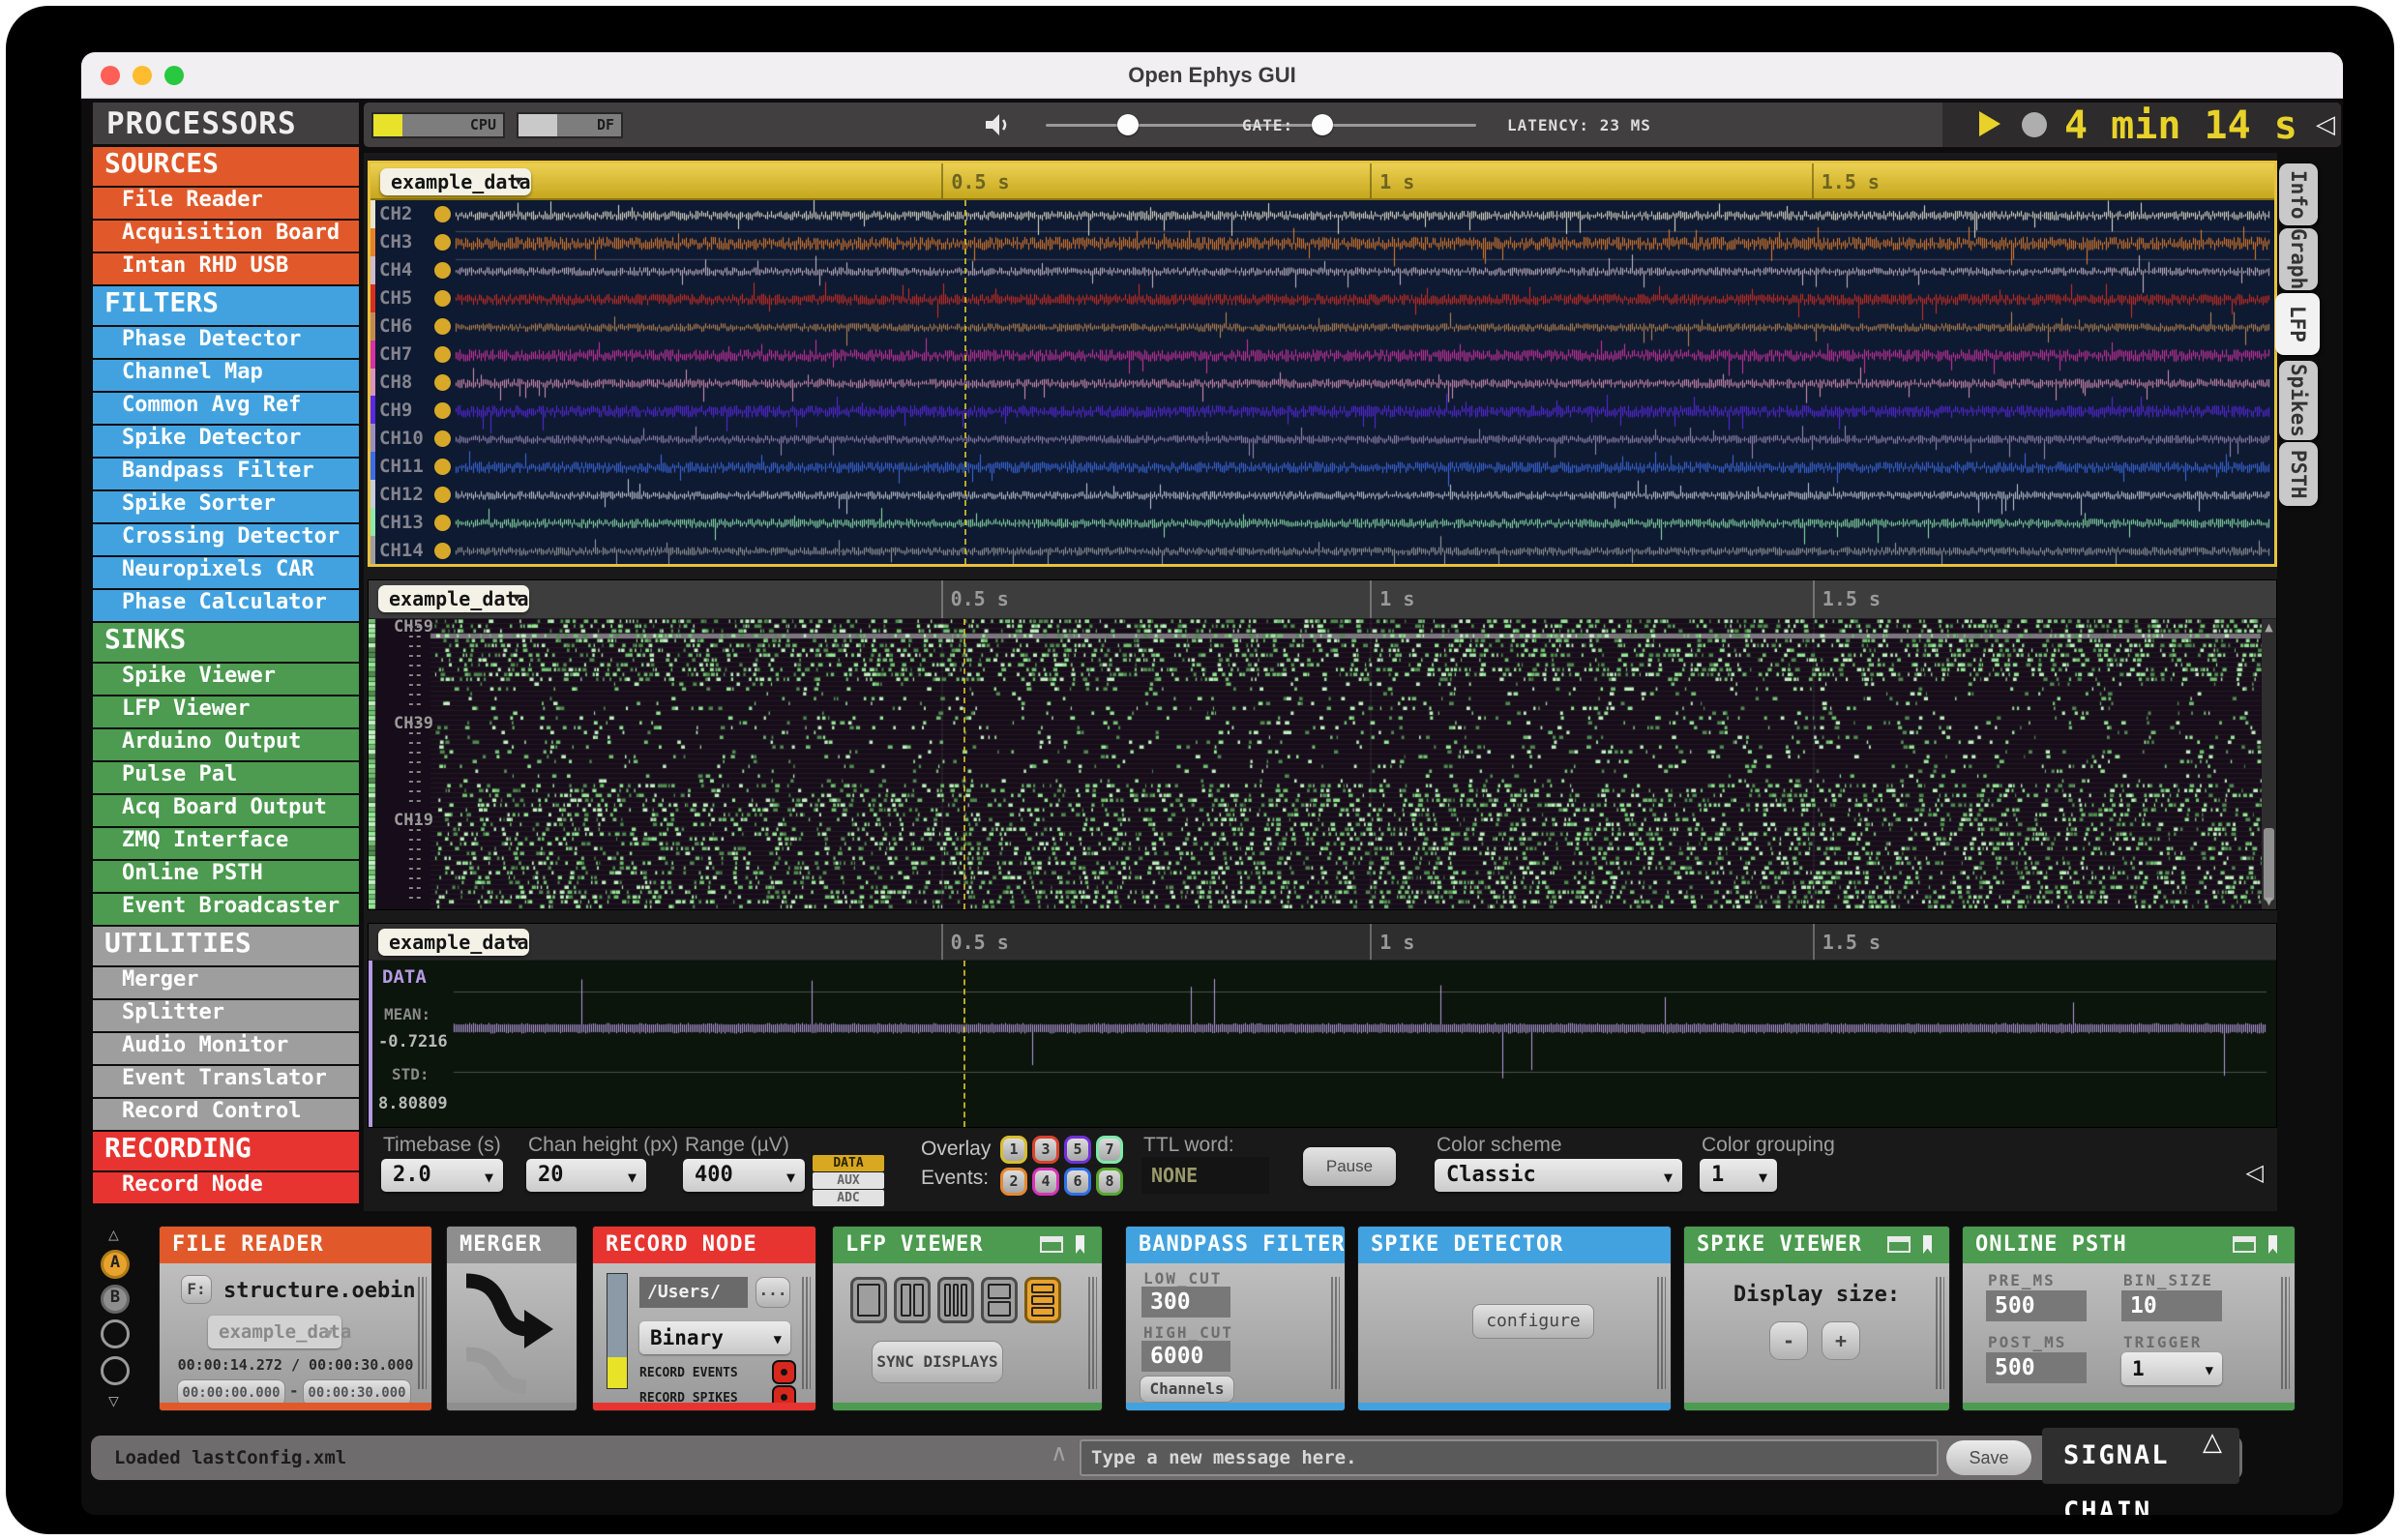 The image size is (2400, 1540). What do you see at coordinates (1514, 1318) in the screenshot?
I see `processor-spike-detector: SPIKE DETECTOR configure` at bounding box center [1514, 1318].